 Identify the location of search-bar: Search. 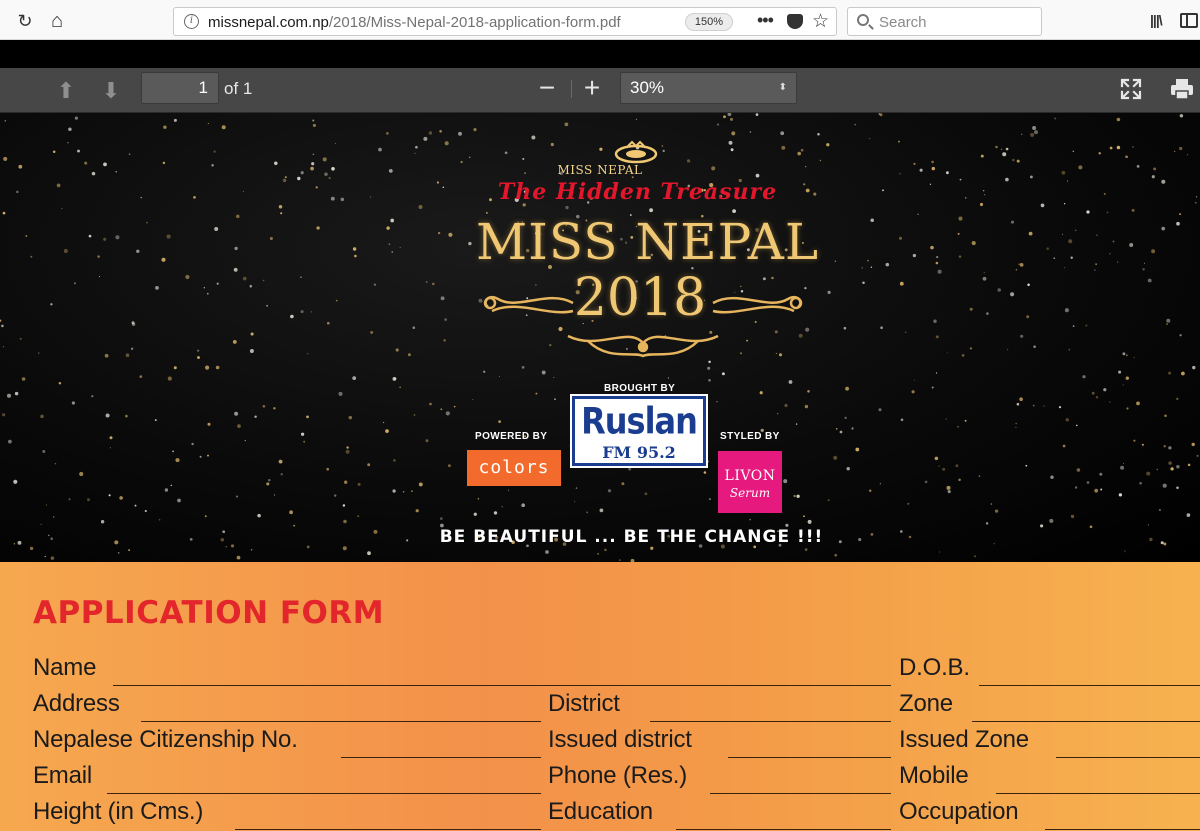
(944, 21).